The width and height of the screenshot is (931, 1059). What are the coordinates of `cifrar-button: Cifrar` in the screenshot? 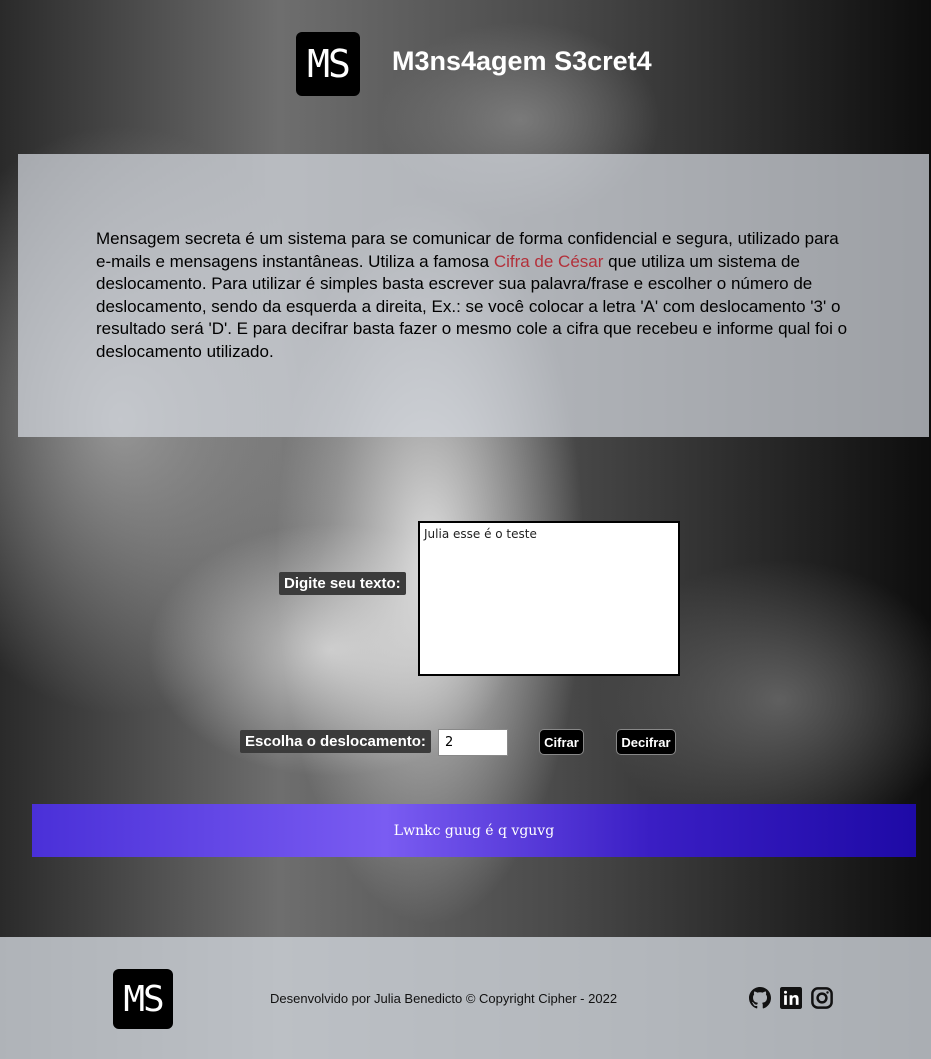 It's located at (561, 742).